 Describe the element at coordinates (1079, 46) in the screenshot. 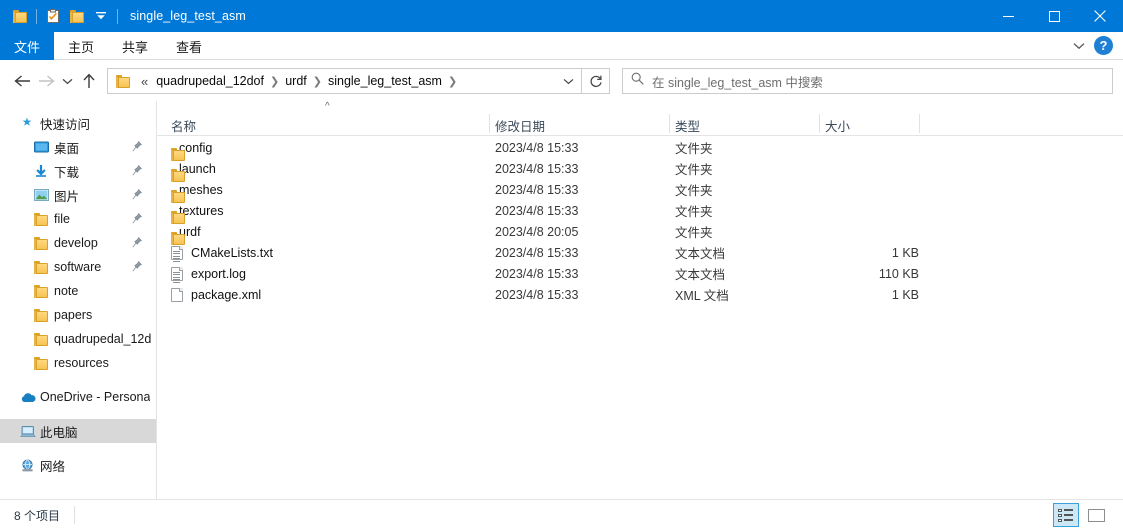

I see `chevron-down-icon` at that location.